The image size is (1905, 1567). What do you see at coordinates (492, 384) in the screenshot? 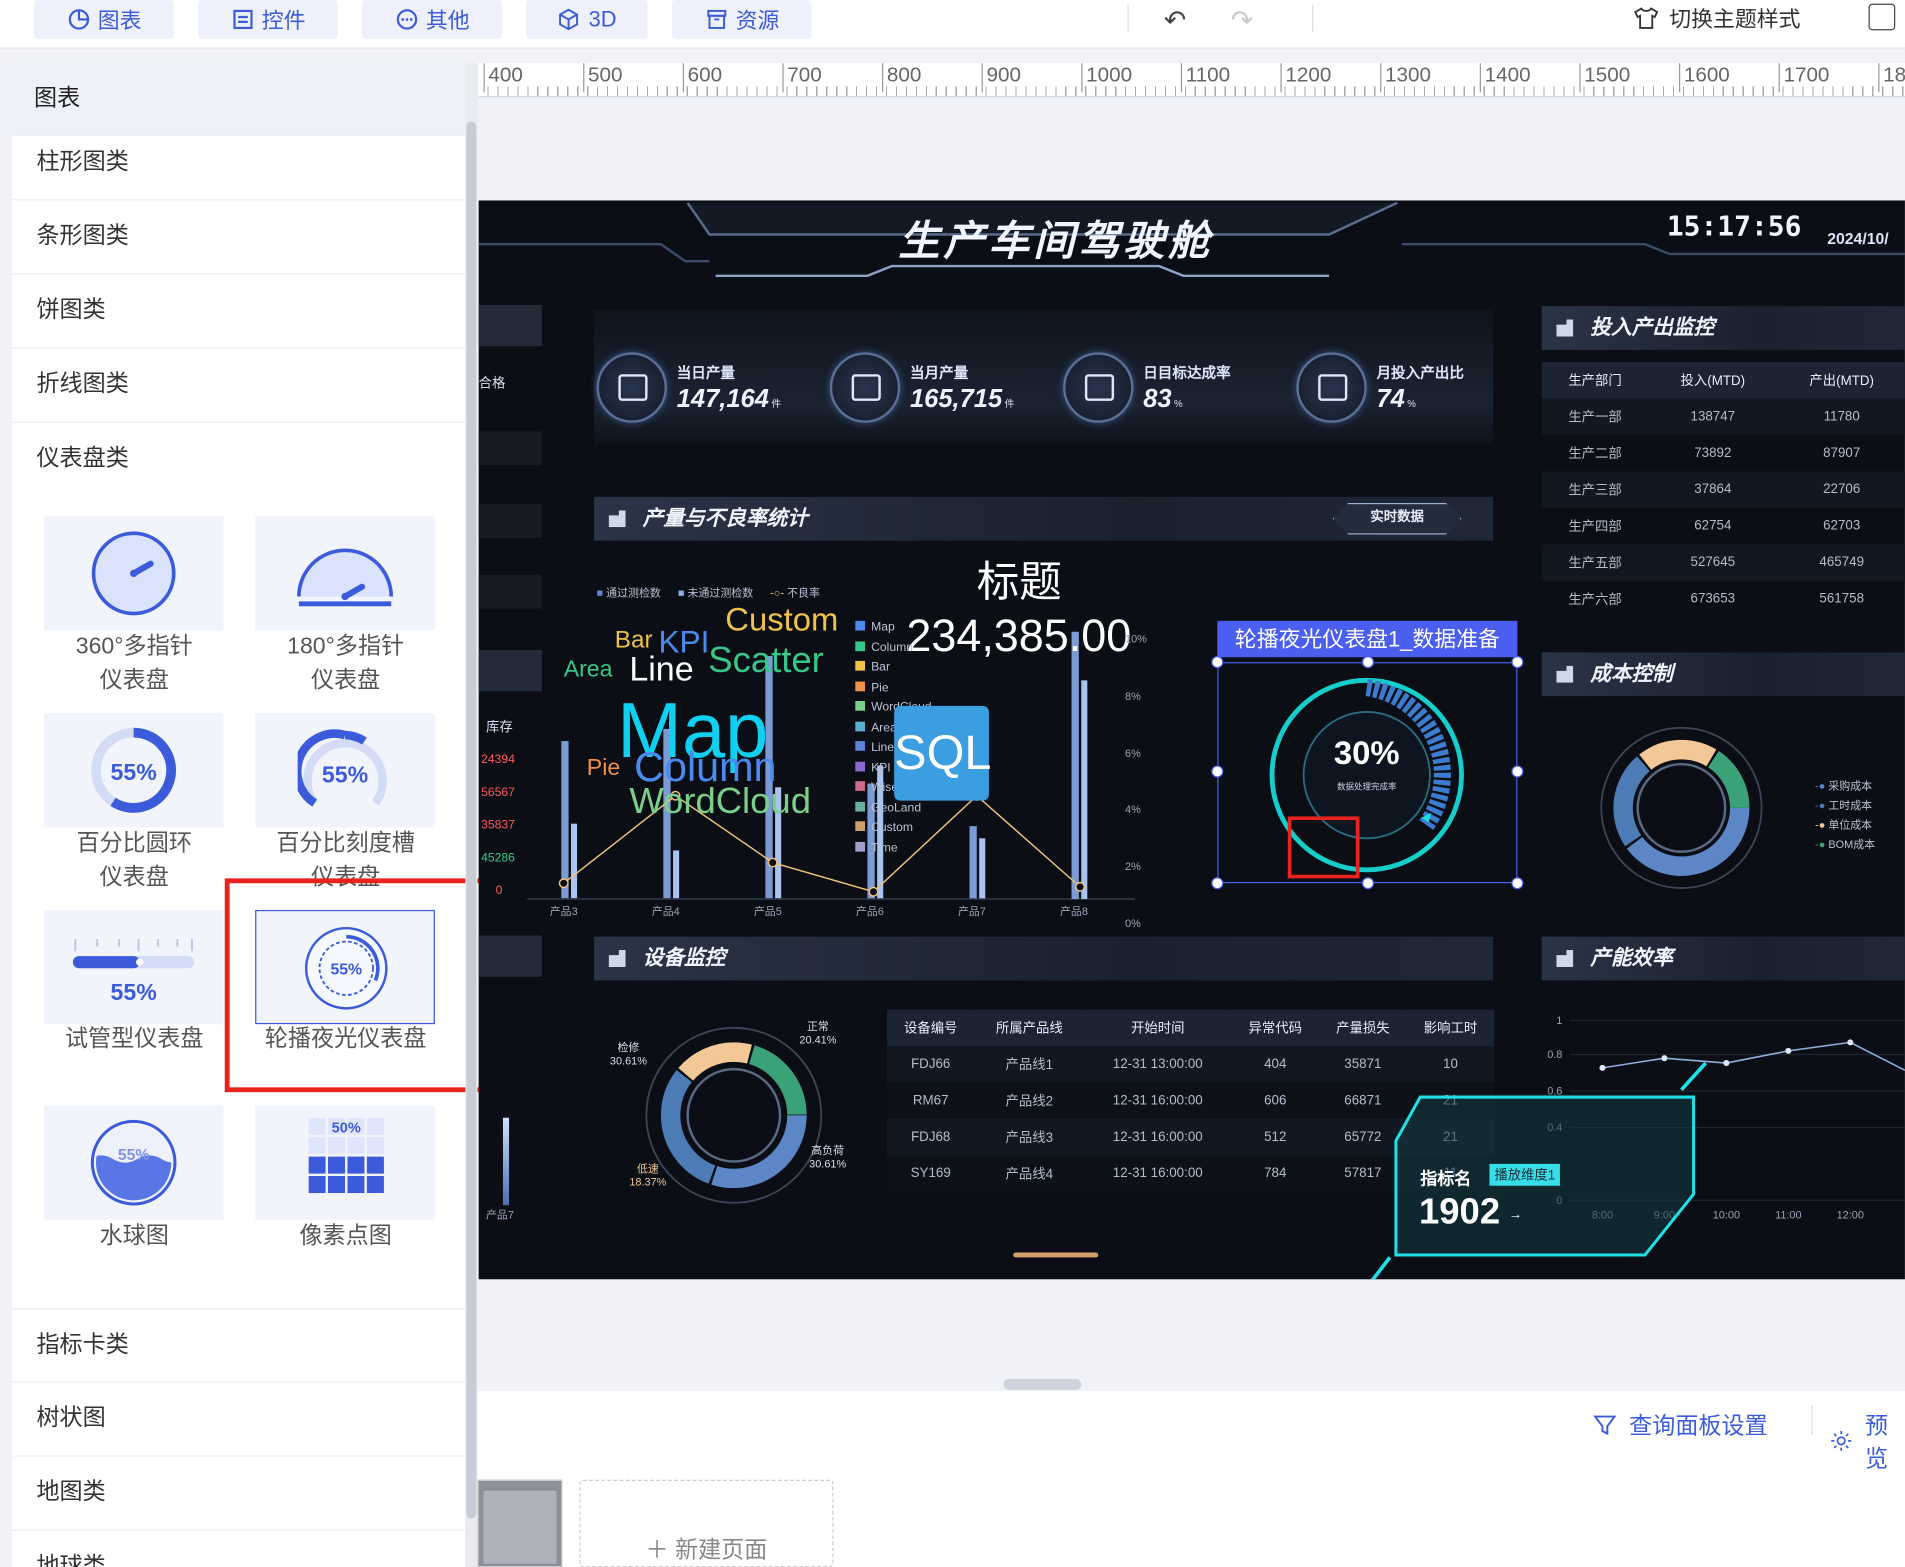
I see `left-label-pass: 合格` at bounding box center [492, 384].